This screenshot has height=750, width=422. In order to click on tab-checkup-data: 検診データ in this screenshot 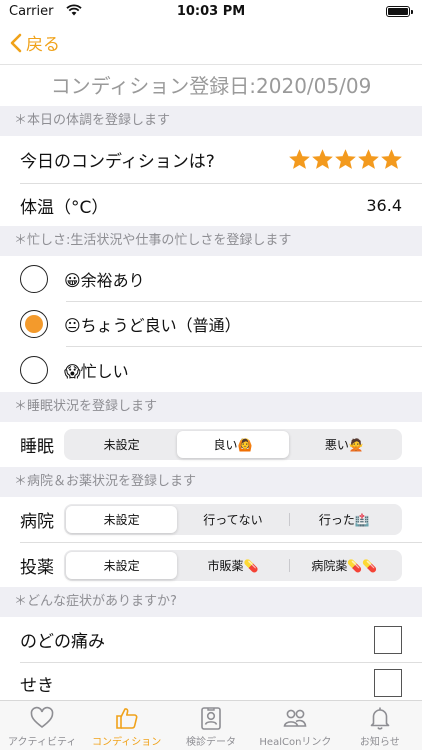, I will do `click(211, 725)`.